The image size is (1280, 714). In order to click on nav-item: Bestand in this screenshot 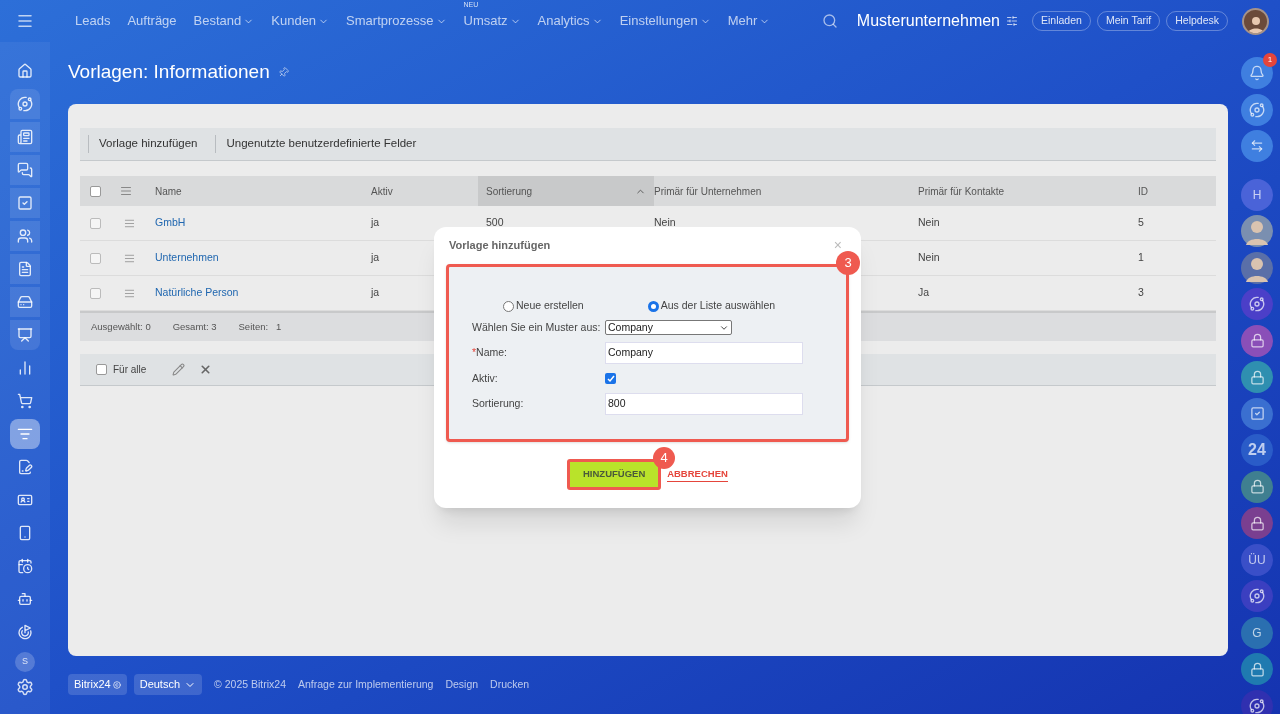, I will do `click(224, 21)`.